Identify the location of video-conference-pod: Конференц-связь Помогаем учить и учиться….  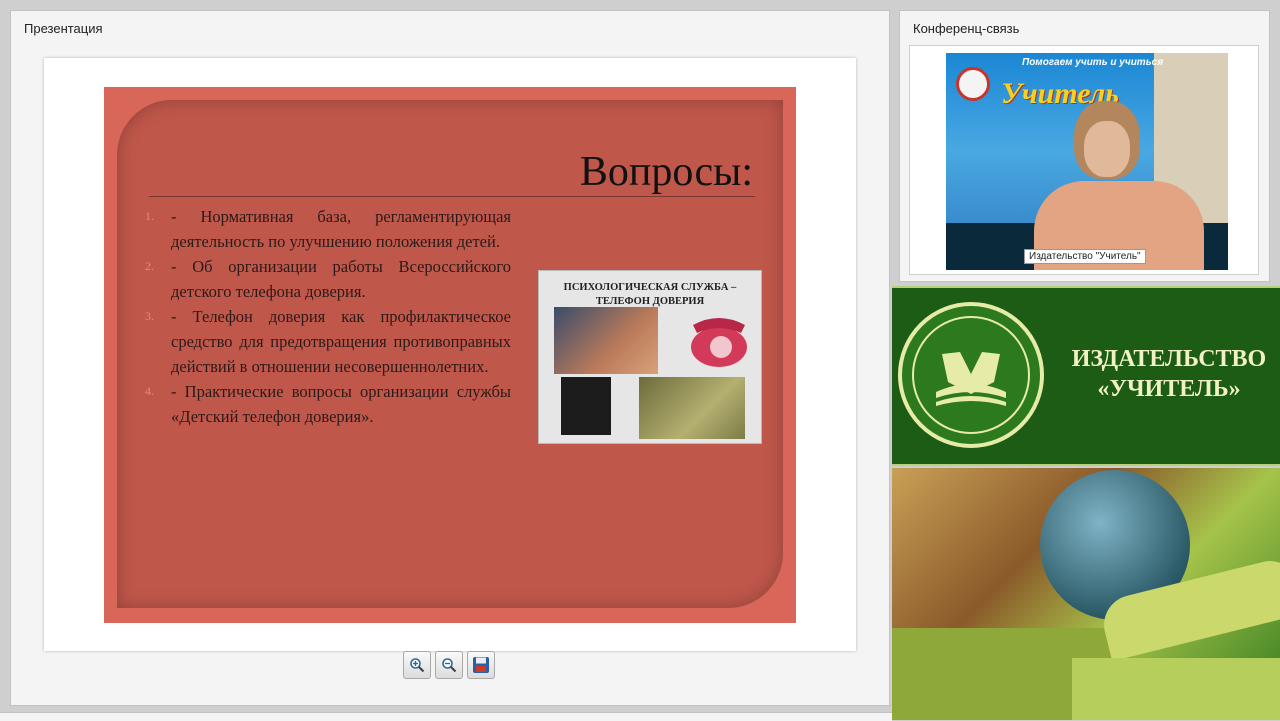
(1084, 146).